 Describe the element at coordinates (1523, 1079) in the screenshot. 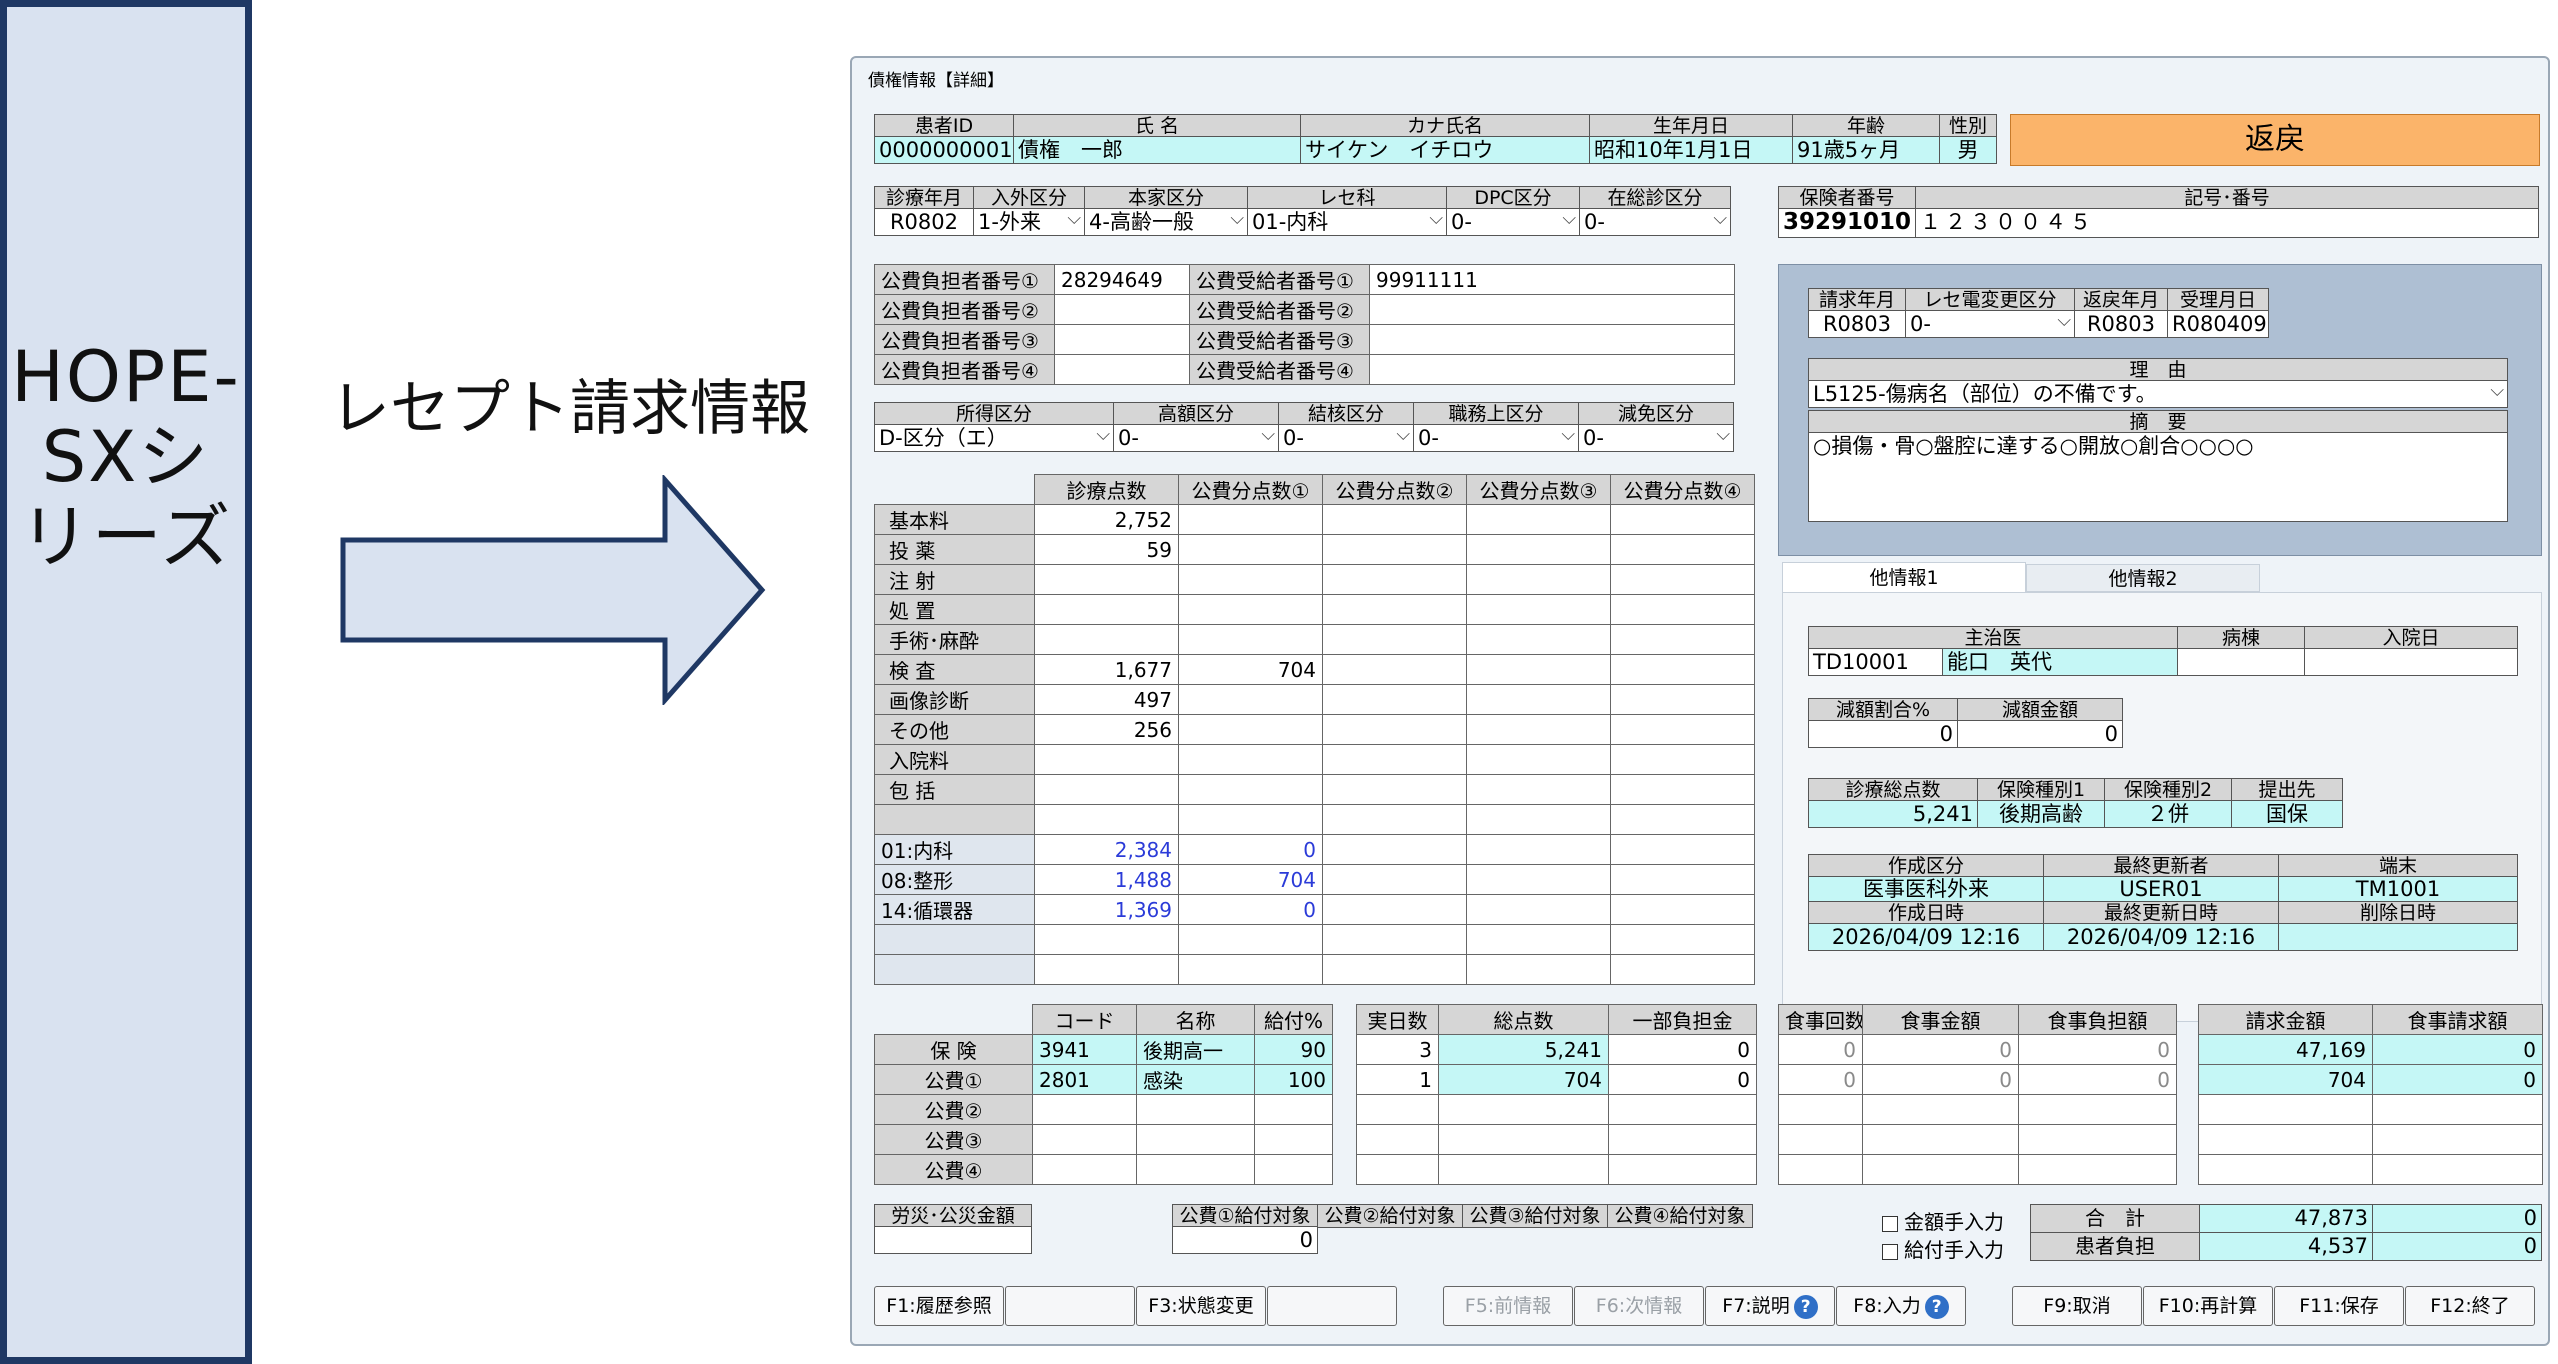

I see `days-cell: 704` at that location.